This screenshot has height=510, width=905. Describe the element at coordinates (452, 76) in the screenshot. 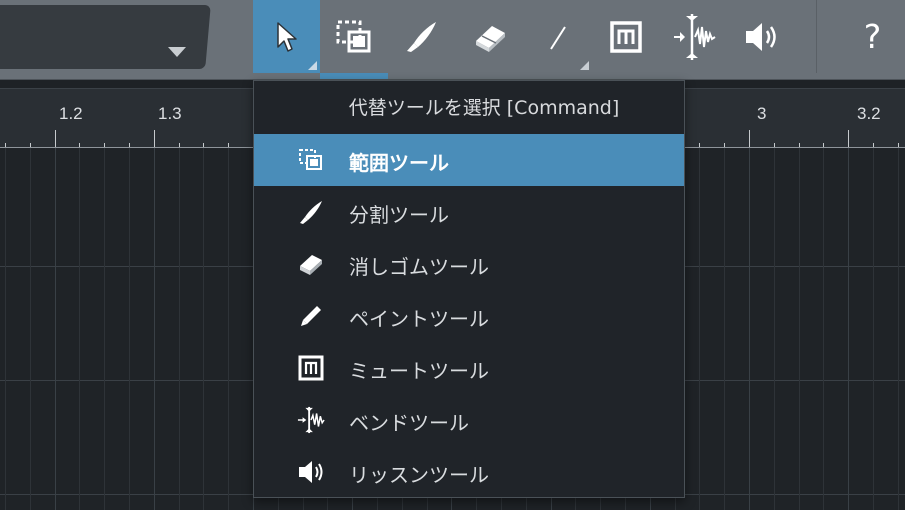

I see `toolbar-bottom-strip` at that location.